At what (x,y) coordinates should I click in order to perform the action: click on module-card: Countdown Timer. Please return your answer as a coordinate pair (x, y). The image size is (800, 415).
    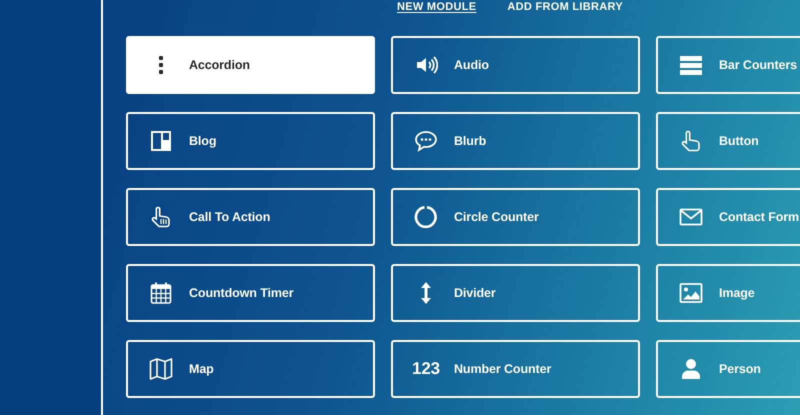
    Looking at the image, I should click on (250, 293).